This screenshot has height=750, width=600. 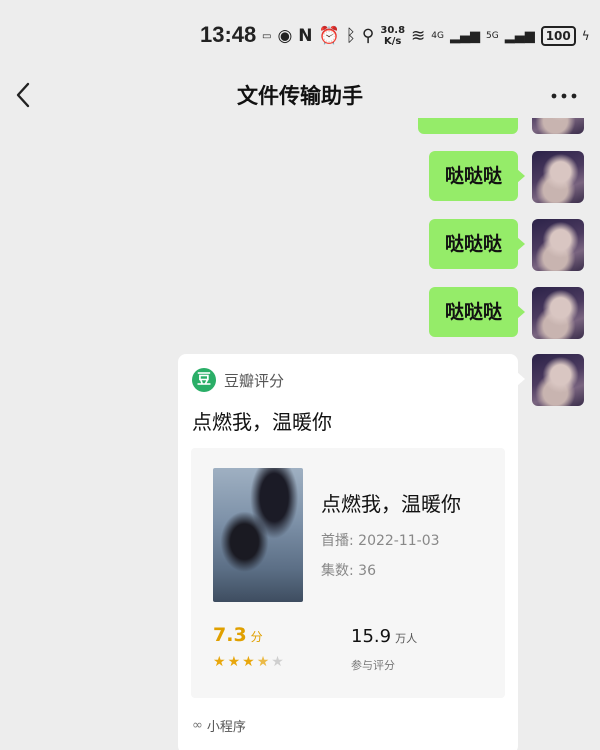 What do you see at coordinates (585, 36) in the screenshot?
I see `charging-icon: ϟ` at bounding box center [585, 36].